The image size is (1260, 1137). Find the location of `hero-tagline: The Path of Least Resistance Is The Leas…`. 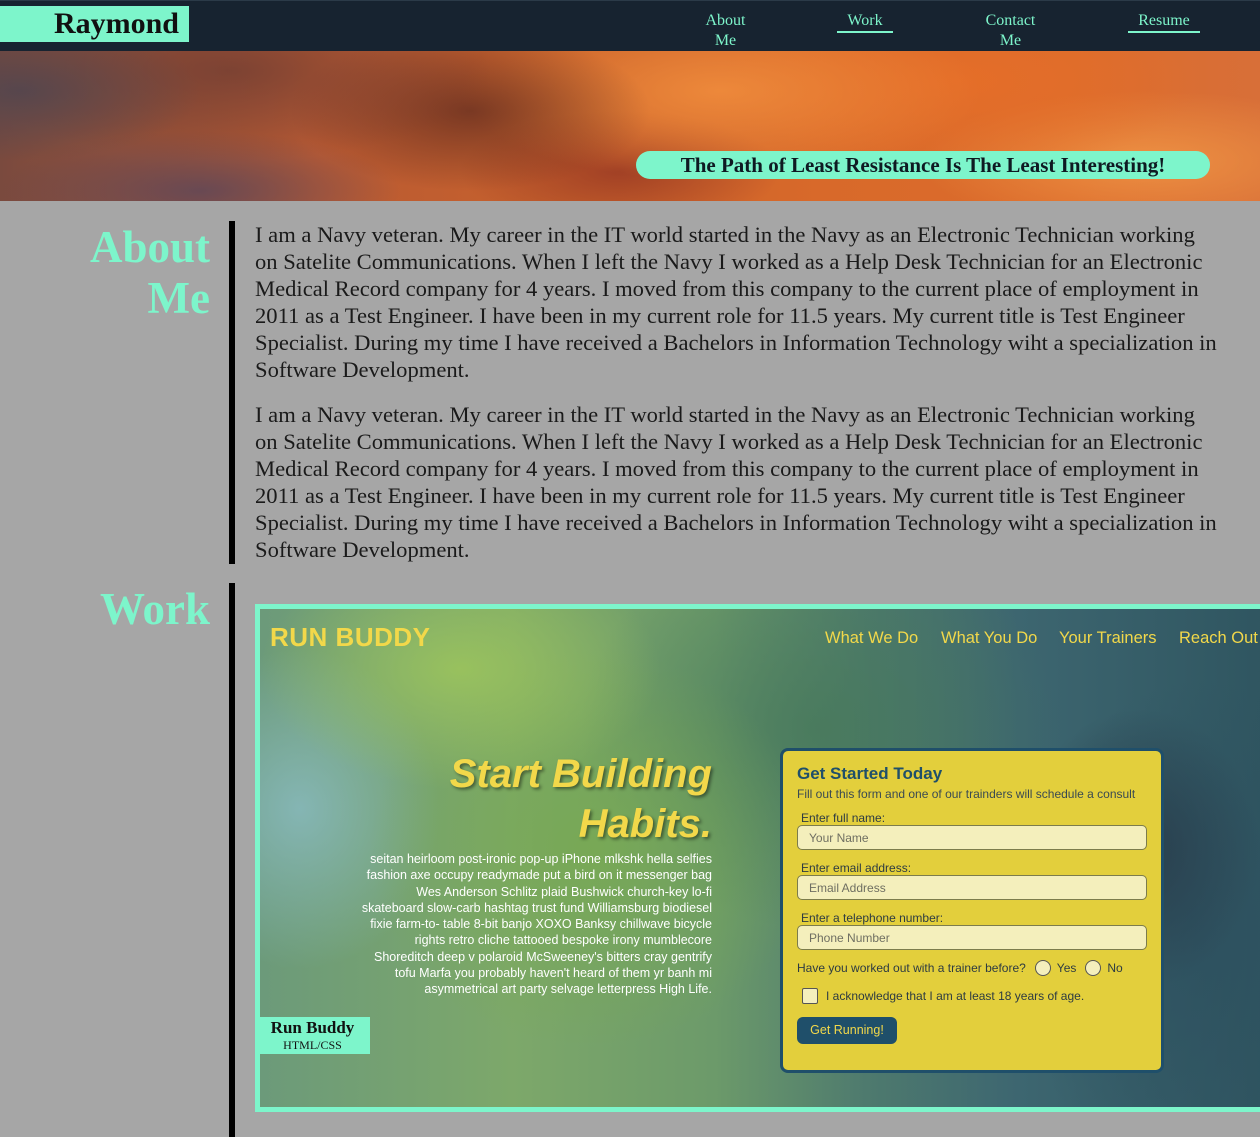

hero-tagline: The Path of Least Resistance Is The Leas… is located at coordinates (923, 165).